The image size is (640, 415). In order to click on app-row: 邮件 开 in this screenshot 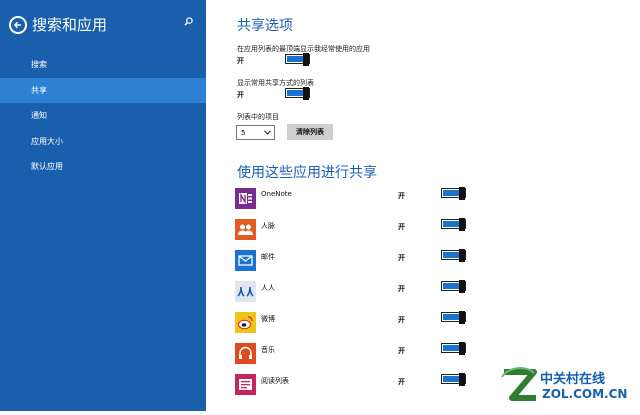, I will do `click(365, 261)`.